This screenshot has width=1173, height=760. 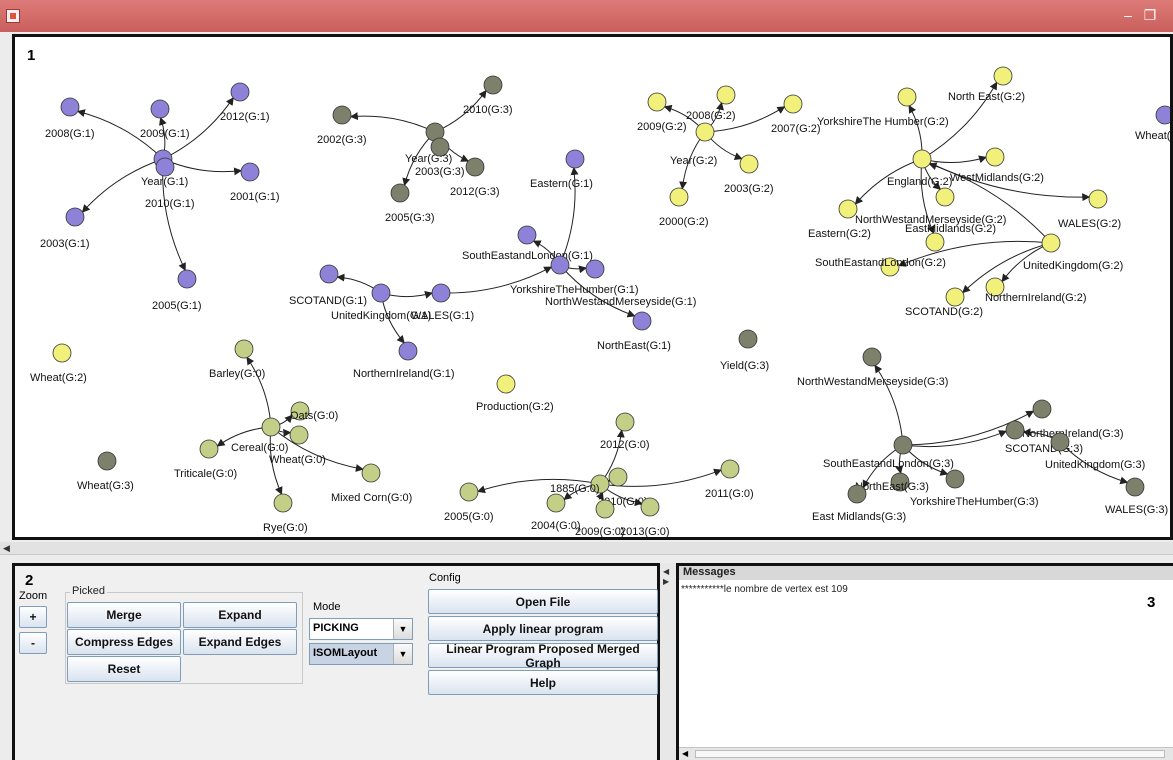 What do you see at coordinates (259, 435) in the screenshot?
I see `graph-node: Cereal(G:0)` at bounding box center [259, 435].